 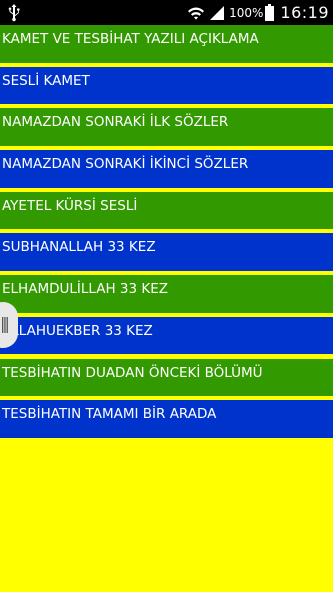 I want to click on list-item-subhanallah: SUBHANALLAH 33 KEZ, so click(x=166, y=252).